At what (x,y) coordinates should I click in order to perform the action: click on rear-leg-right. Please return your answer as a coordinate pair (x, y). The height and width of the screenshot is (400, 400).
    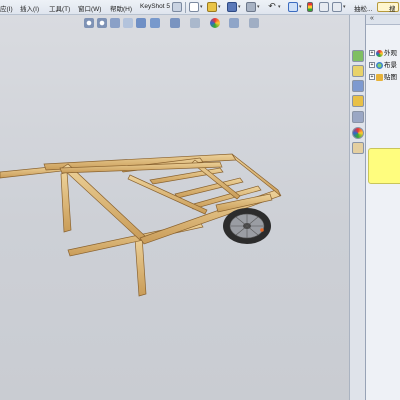
    Looking at the image, I should click on (140, 266).